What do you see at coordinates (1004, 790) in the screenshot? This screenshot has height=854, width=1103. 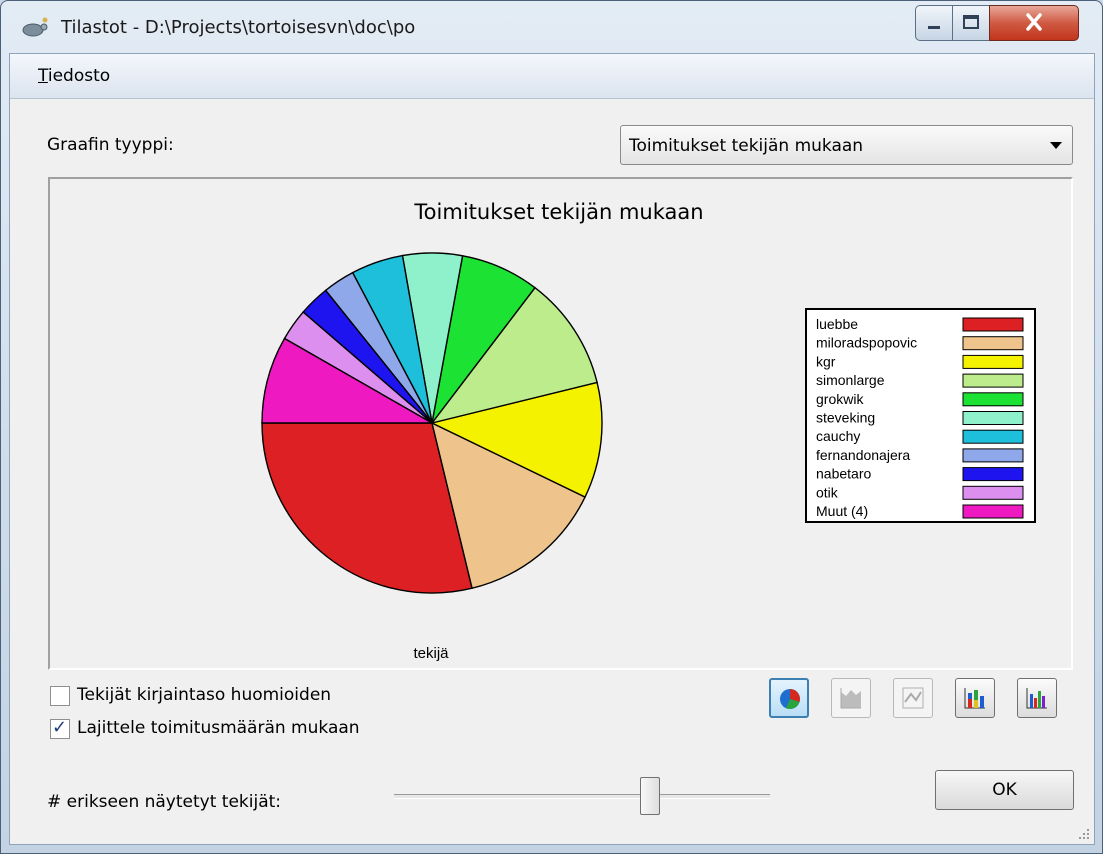 I see `ok-button: OK` at bounding box center [1004, 790].